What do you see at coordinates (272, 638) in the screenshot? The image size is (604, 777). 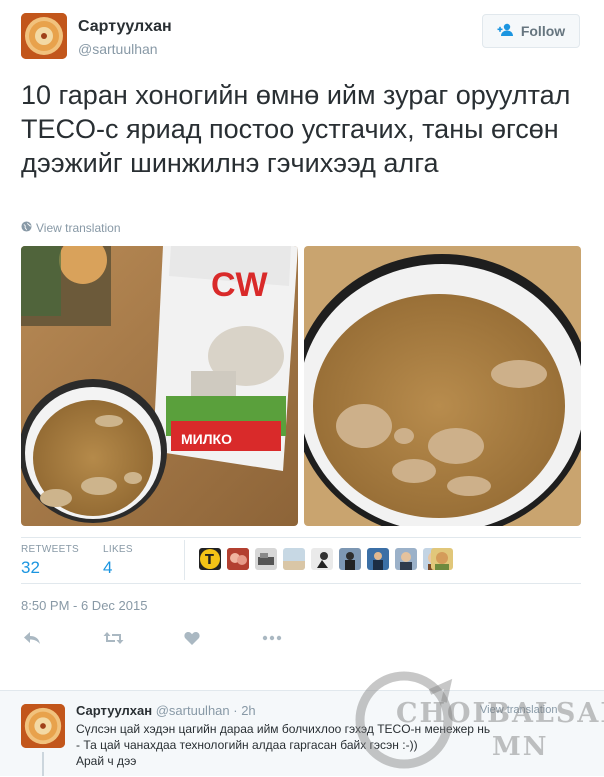 I see `more-icon` at bounding box center [272, 638].